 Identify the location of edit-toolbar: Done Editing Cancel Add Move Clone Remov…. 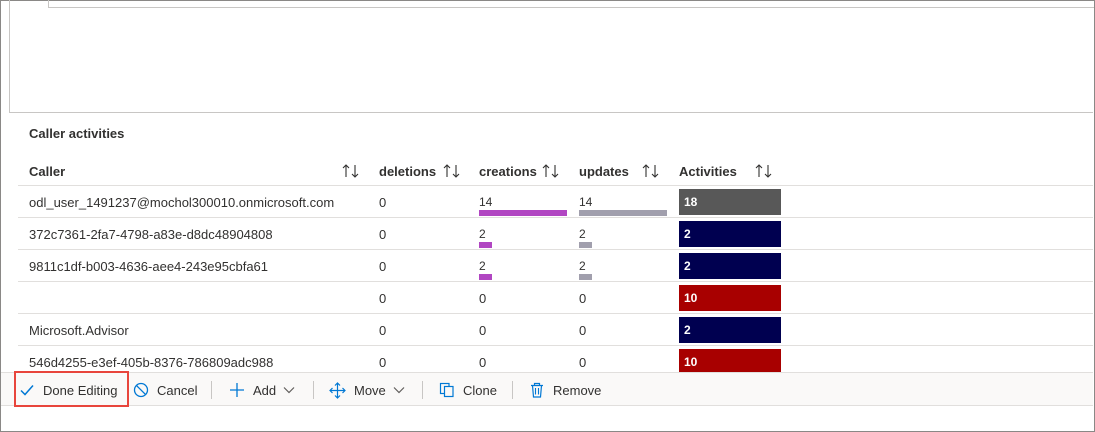
(547, 389).